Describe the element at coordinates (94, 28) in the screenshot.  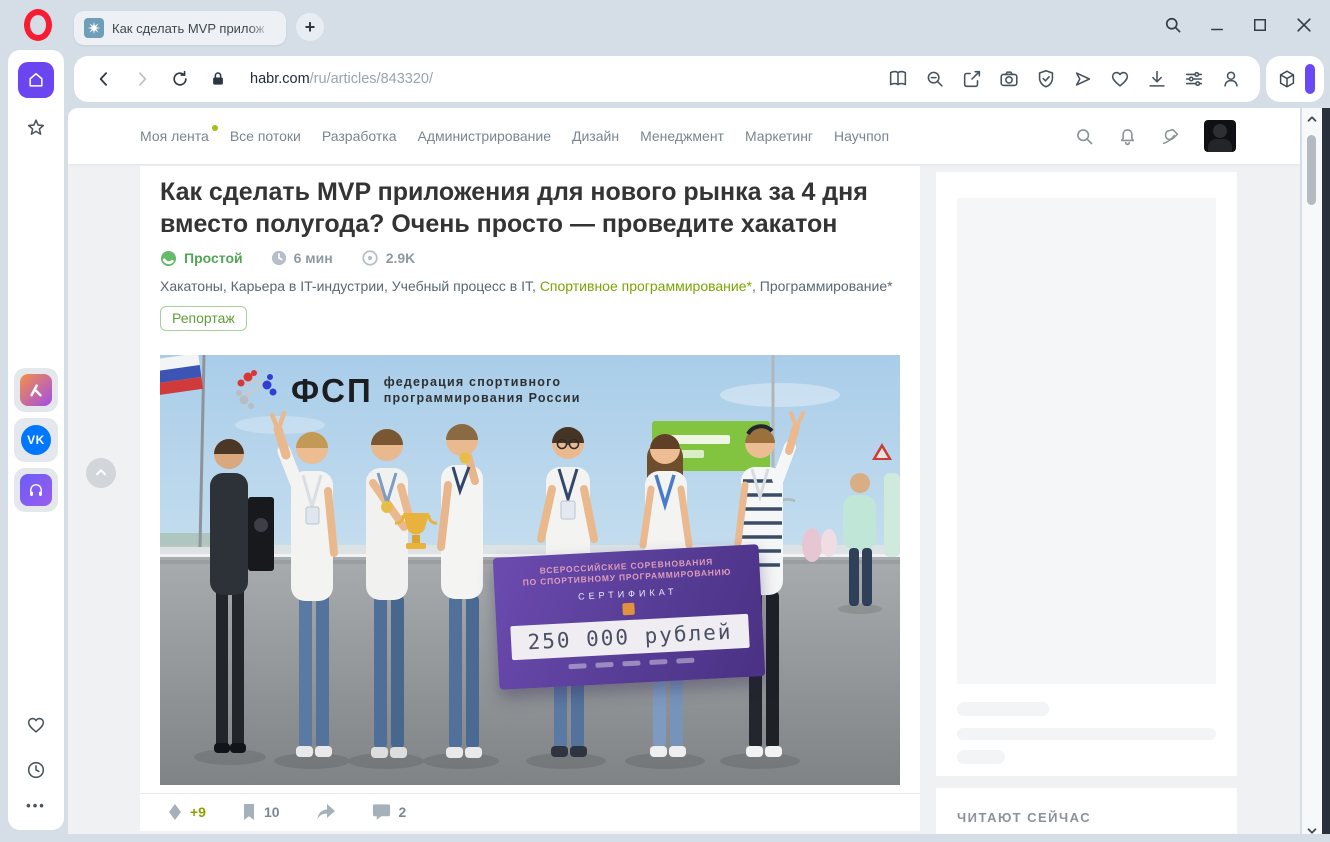
I see `habr-favicon-icon` at that location.